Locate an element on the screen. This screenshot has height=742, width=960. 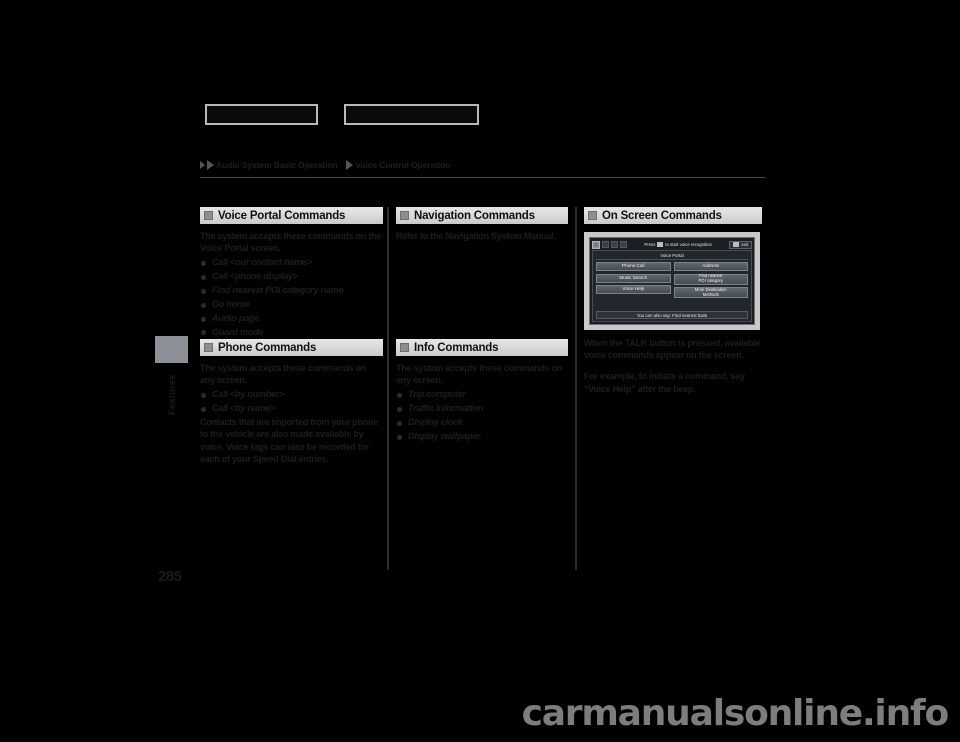
talk-key-icon is located at coordinates (660, 244).